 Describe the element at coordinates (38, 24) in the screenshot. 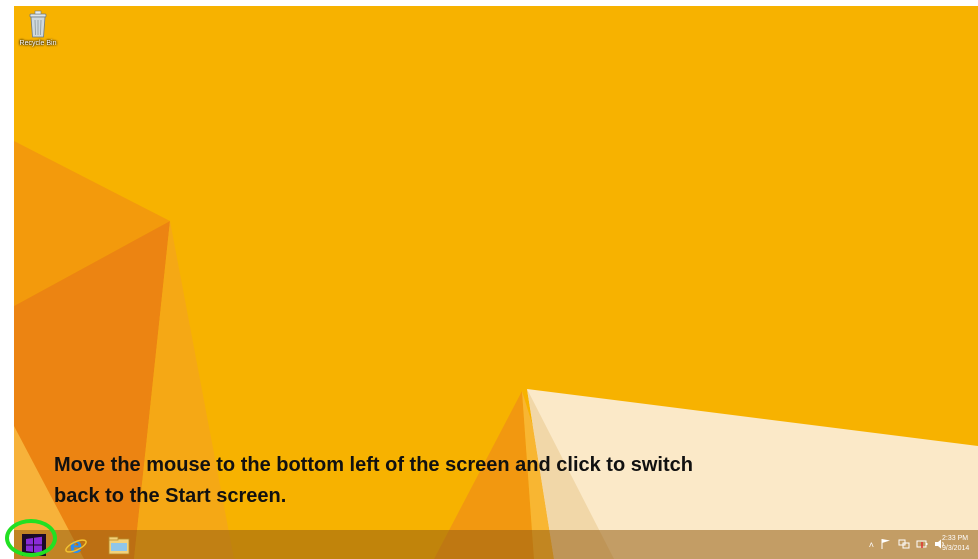

I see `recycle-bin-icon` at that location.